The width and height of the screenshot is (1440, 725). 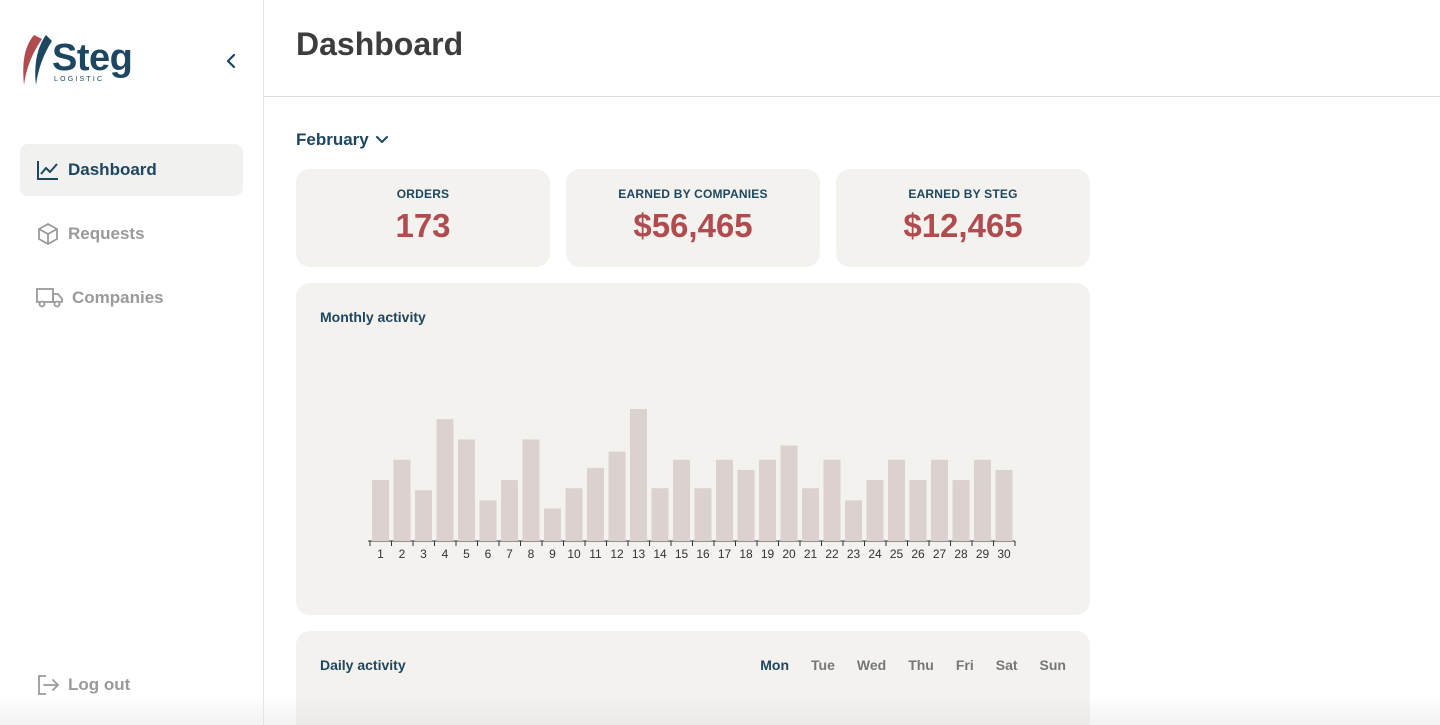 I want to click on stat-label: EARNED BY COMPANIES, so click(x=693, y=194).